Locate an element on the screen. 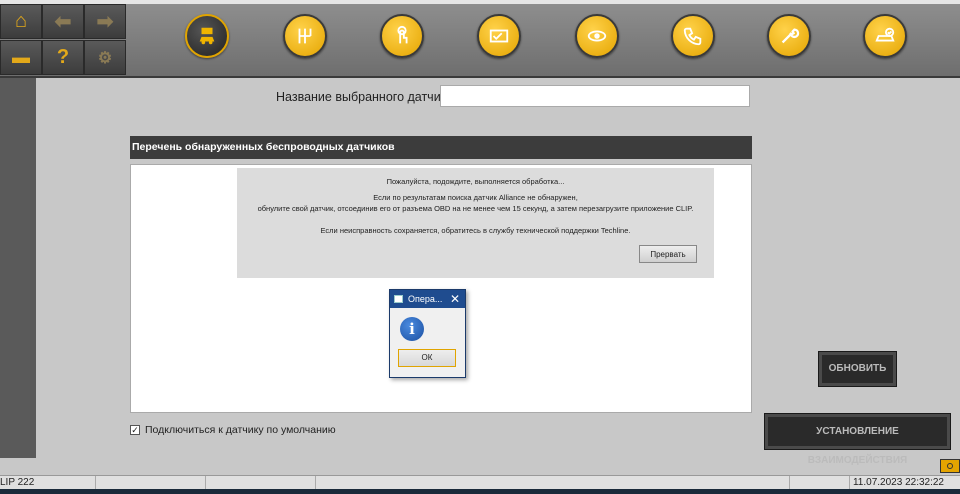 The height and width of the screenshot is (494, 960). establish-connection-button: УСТАНОВЛЕНИЕ ВЗАИМОДЕЙСТВИЯ is located at coordinates (857, 439).